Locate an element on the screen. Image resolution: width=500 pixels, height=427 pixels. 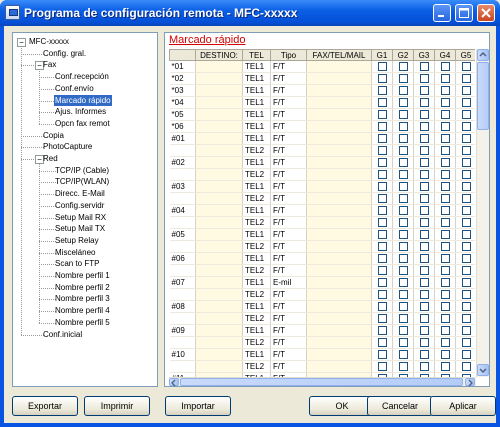
tree-item: PhotoCapture is located at coordinates (67, 146).